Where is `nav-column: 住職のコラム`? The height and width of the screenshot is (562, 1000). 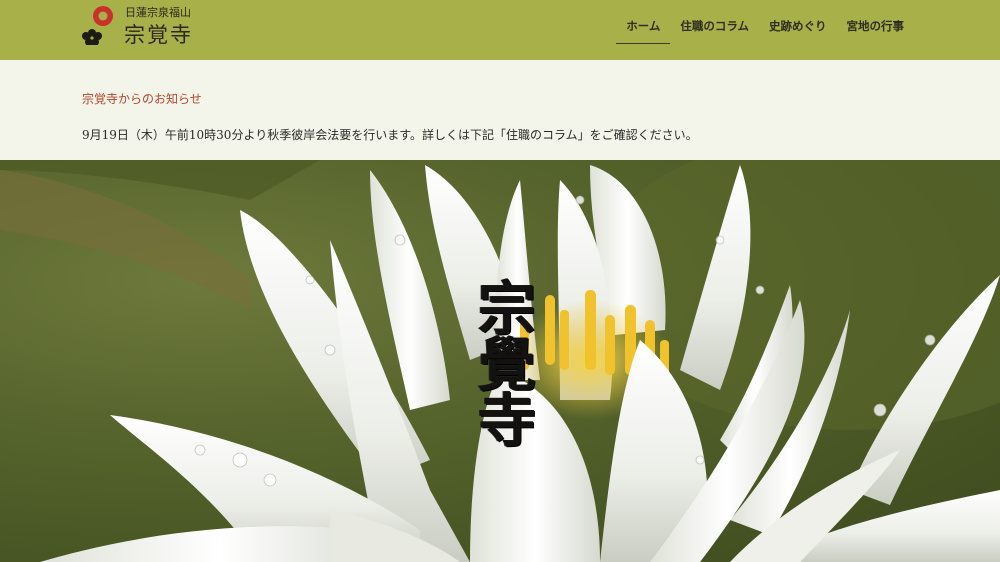 nav-column: 住職のコラム is located at coordinates (714, 30).